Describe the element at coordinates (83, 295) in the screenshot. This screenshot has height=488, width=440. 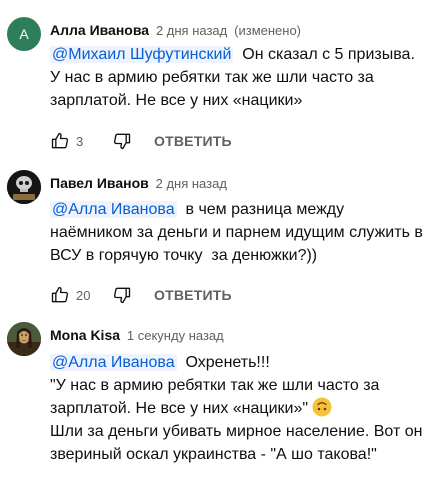
I see `like-count: 20` at that location.